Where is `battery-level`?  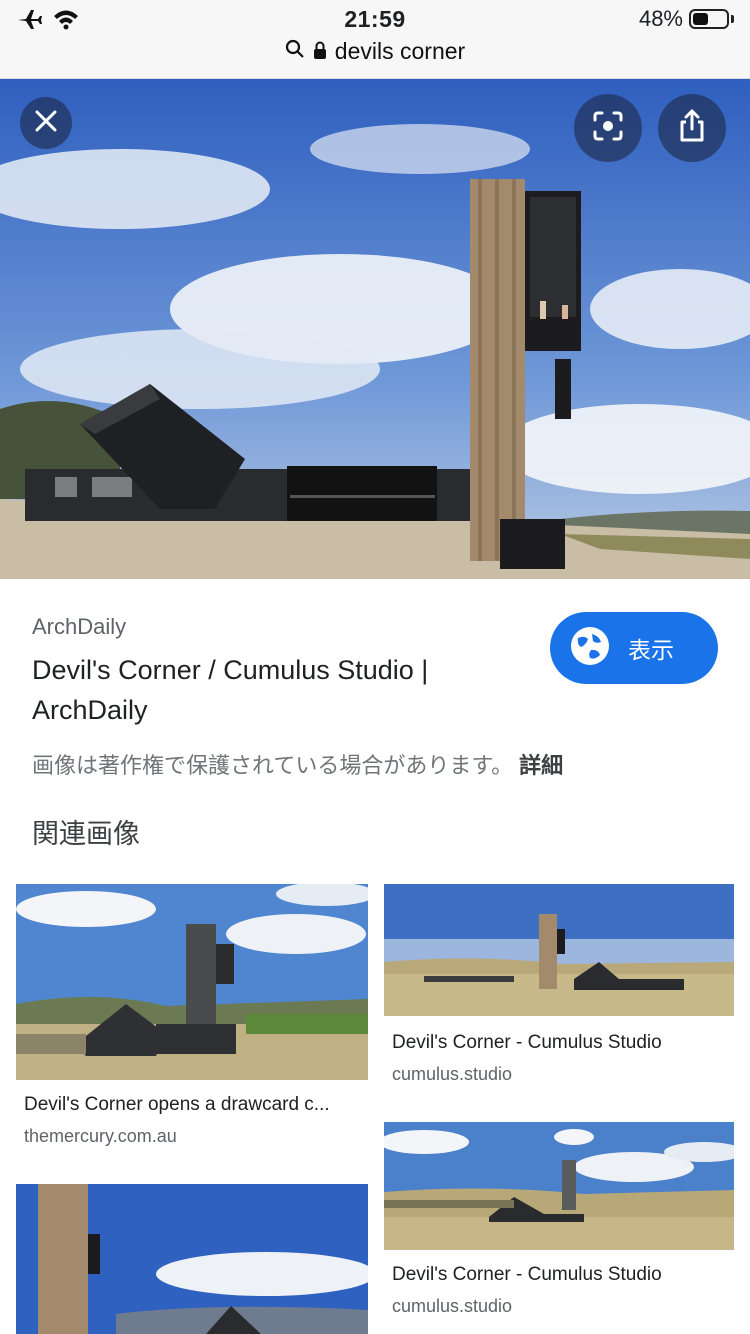 battery-level is located at coordinates (700, 19).